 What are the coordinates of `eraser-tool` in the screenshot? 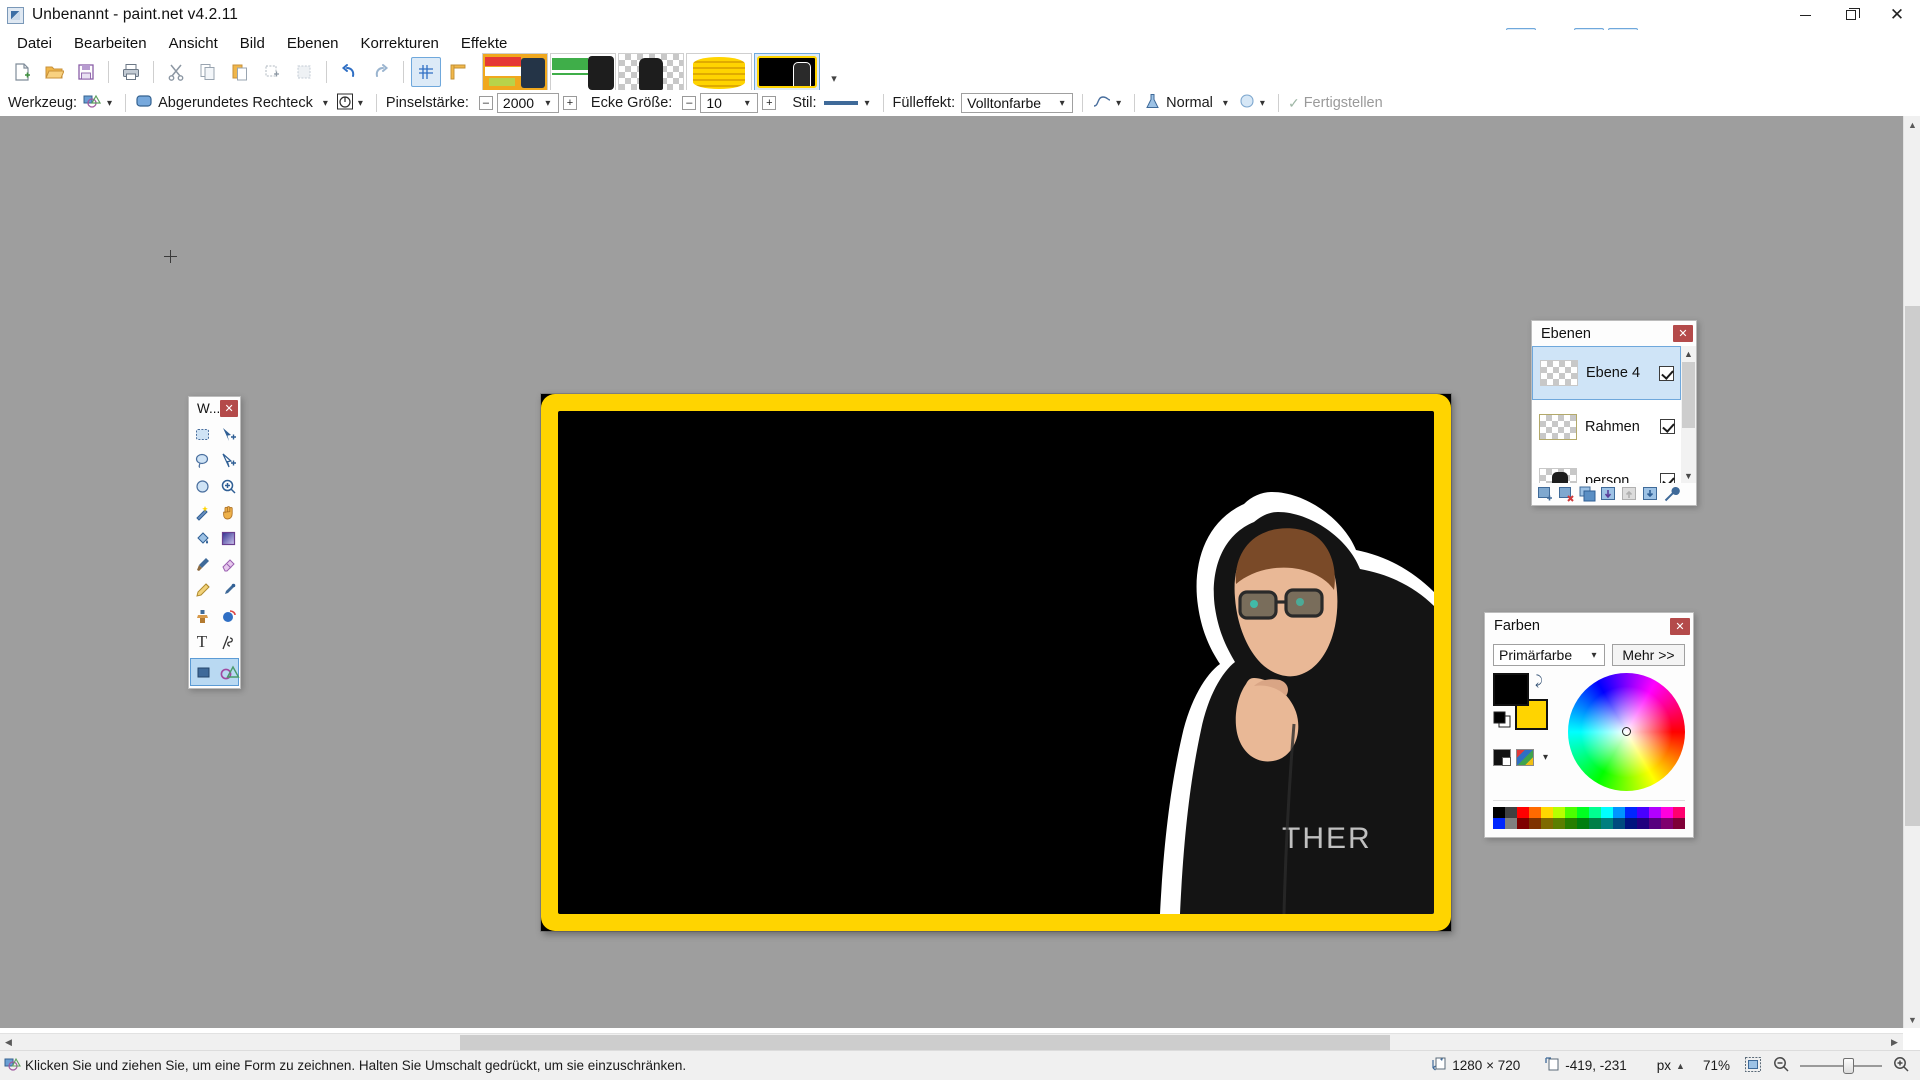 It's located at (228, 564).